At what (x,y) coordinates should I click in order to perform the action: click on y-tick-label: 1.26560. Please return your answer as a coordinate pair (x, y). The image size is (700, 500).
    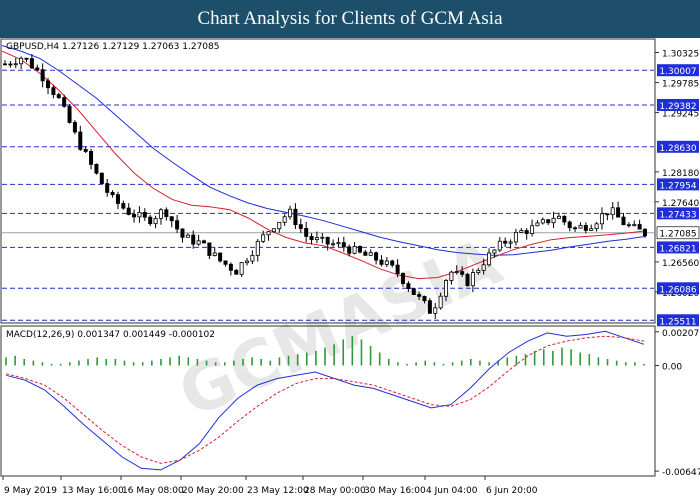
    Looking at the image, I should click on (680, 264).